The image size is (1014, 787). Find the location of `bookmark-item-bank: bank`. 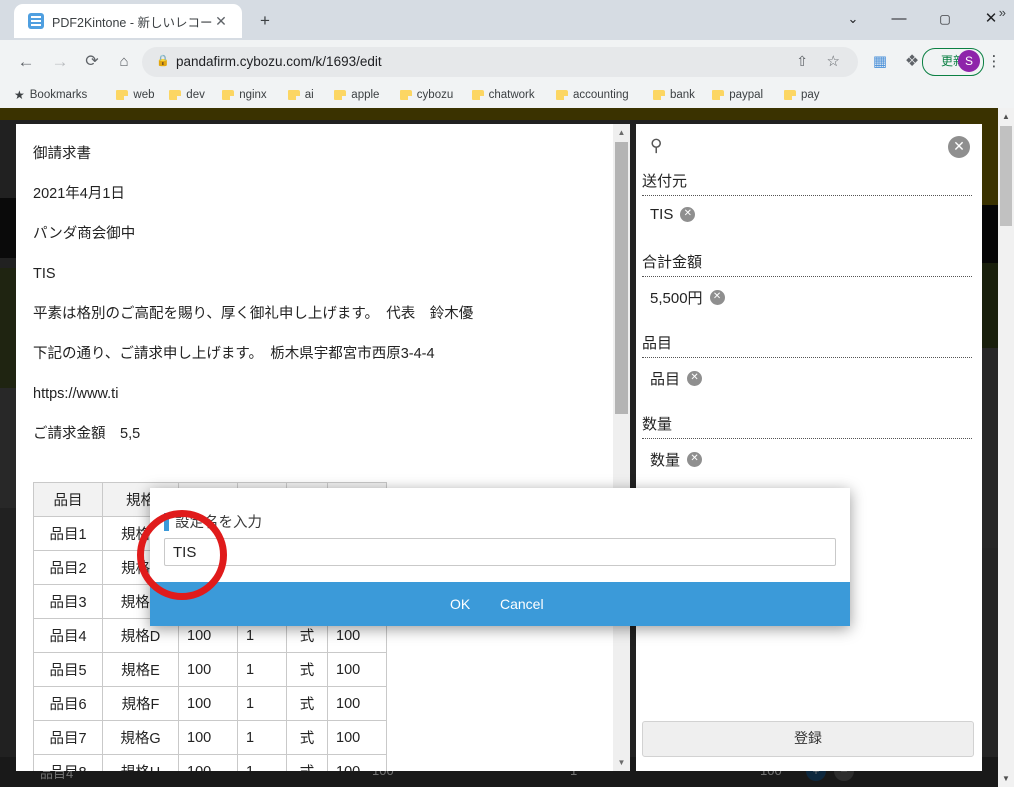

bookmark-item-bank: bank is located at coordinates (674, 95).